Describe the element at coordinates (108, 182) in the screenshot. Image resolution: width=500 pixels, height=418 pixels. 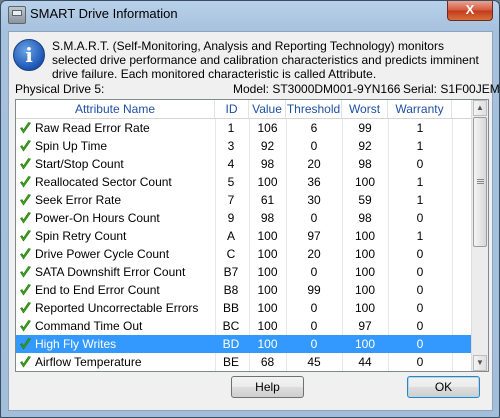
I see `attribute-name-cell: Reallocated Sector Count` at that location.